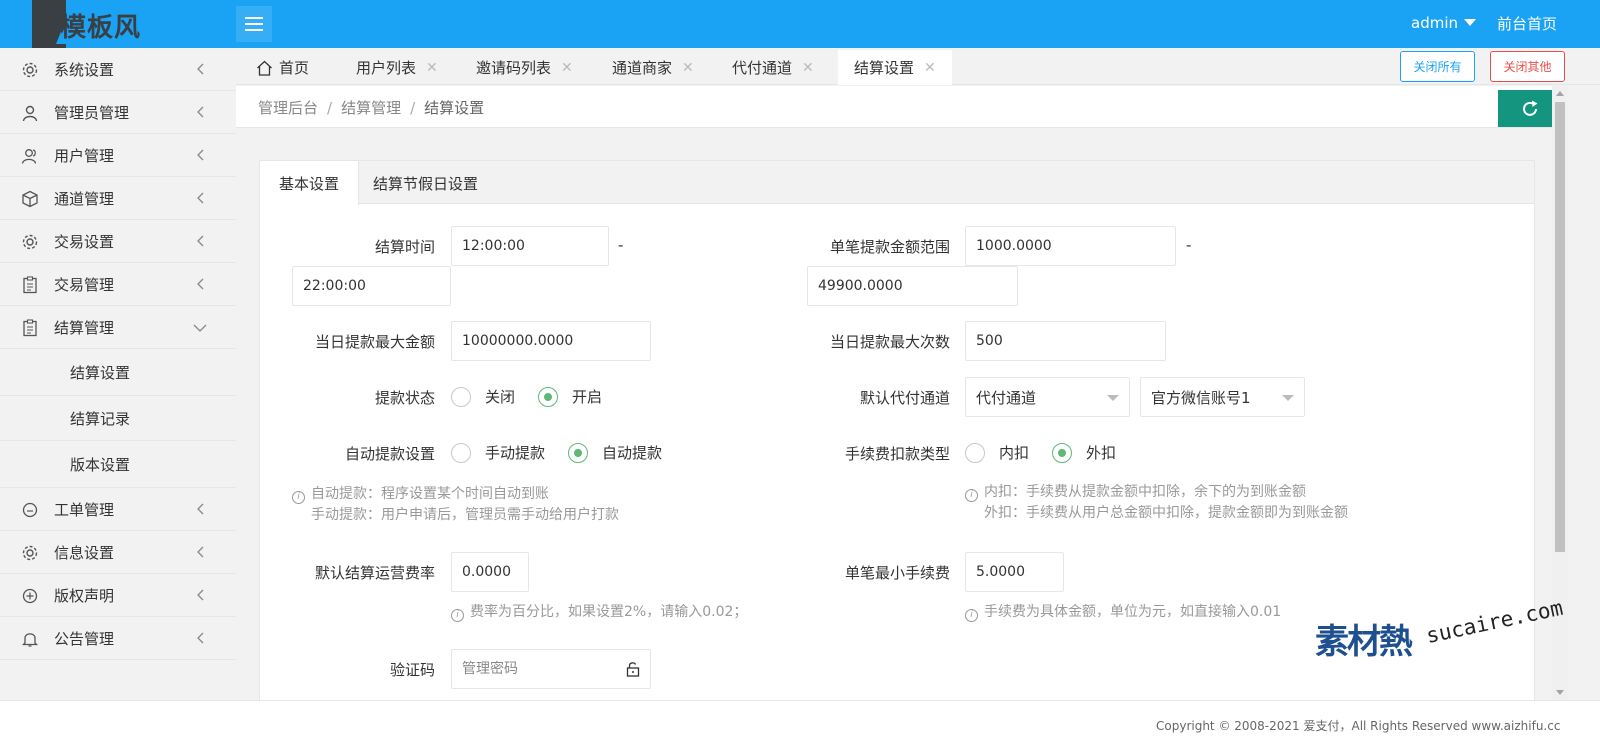  I want to click on default-rate-tip: i 费率为百分比，如果设置2%，请输入0.02；, so click(599, 612).